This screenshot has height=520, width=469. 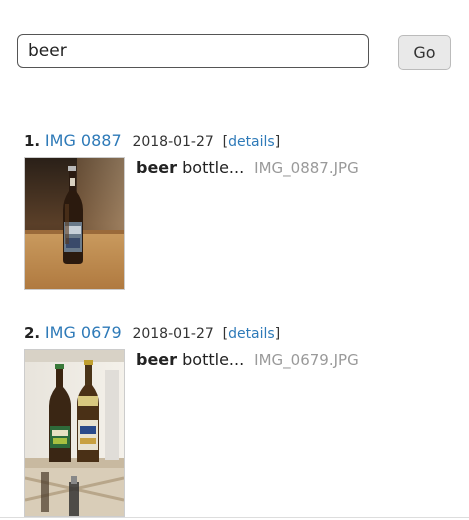 I want to click on result-snippet: beer bottle... IMG_0887.JPG, so click(x=247, y=168).